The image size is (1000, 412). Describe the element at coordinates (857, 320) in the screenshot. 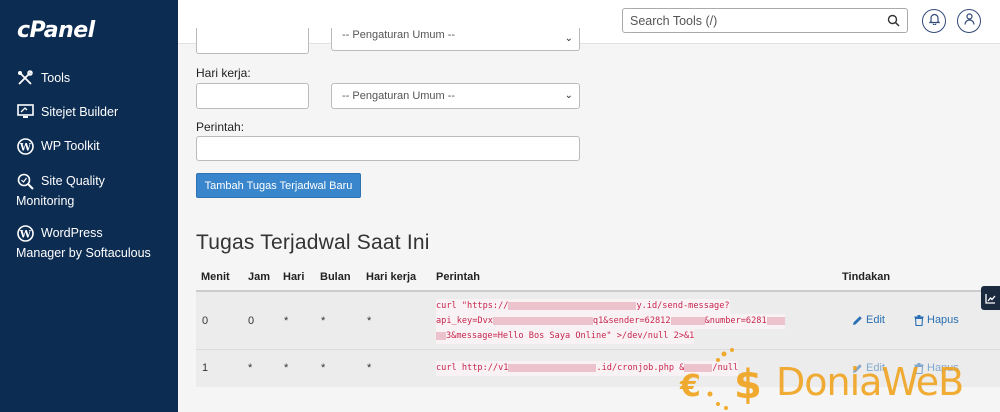

I see `pencil-icon` at that location.